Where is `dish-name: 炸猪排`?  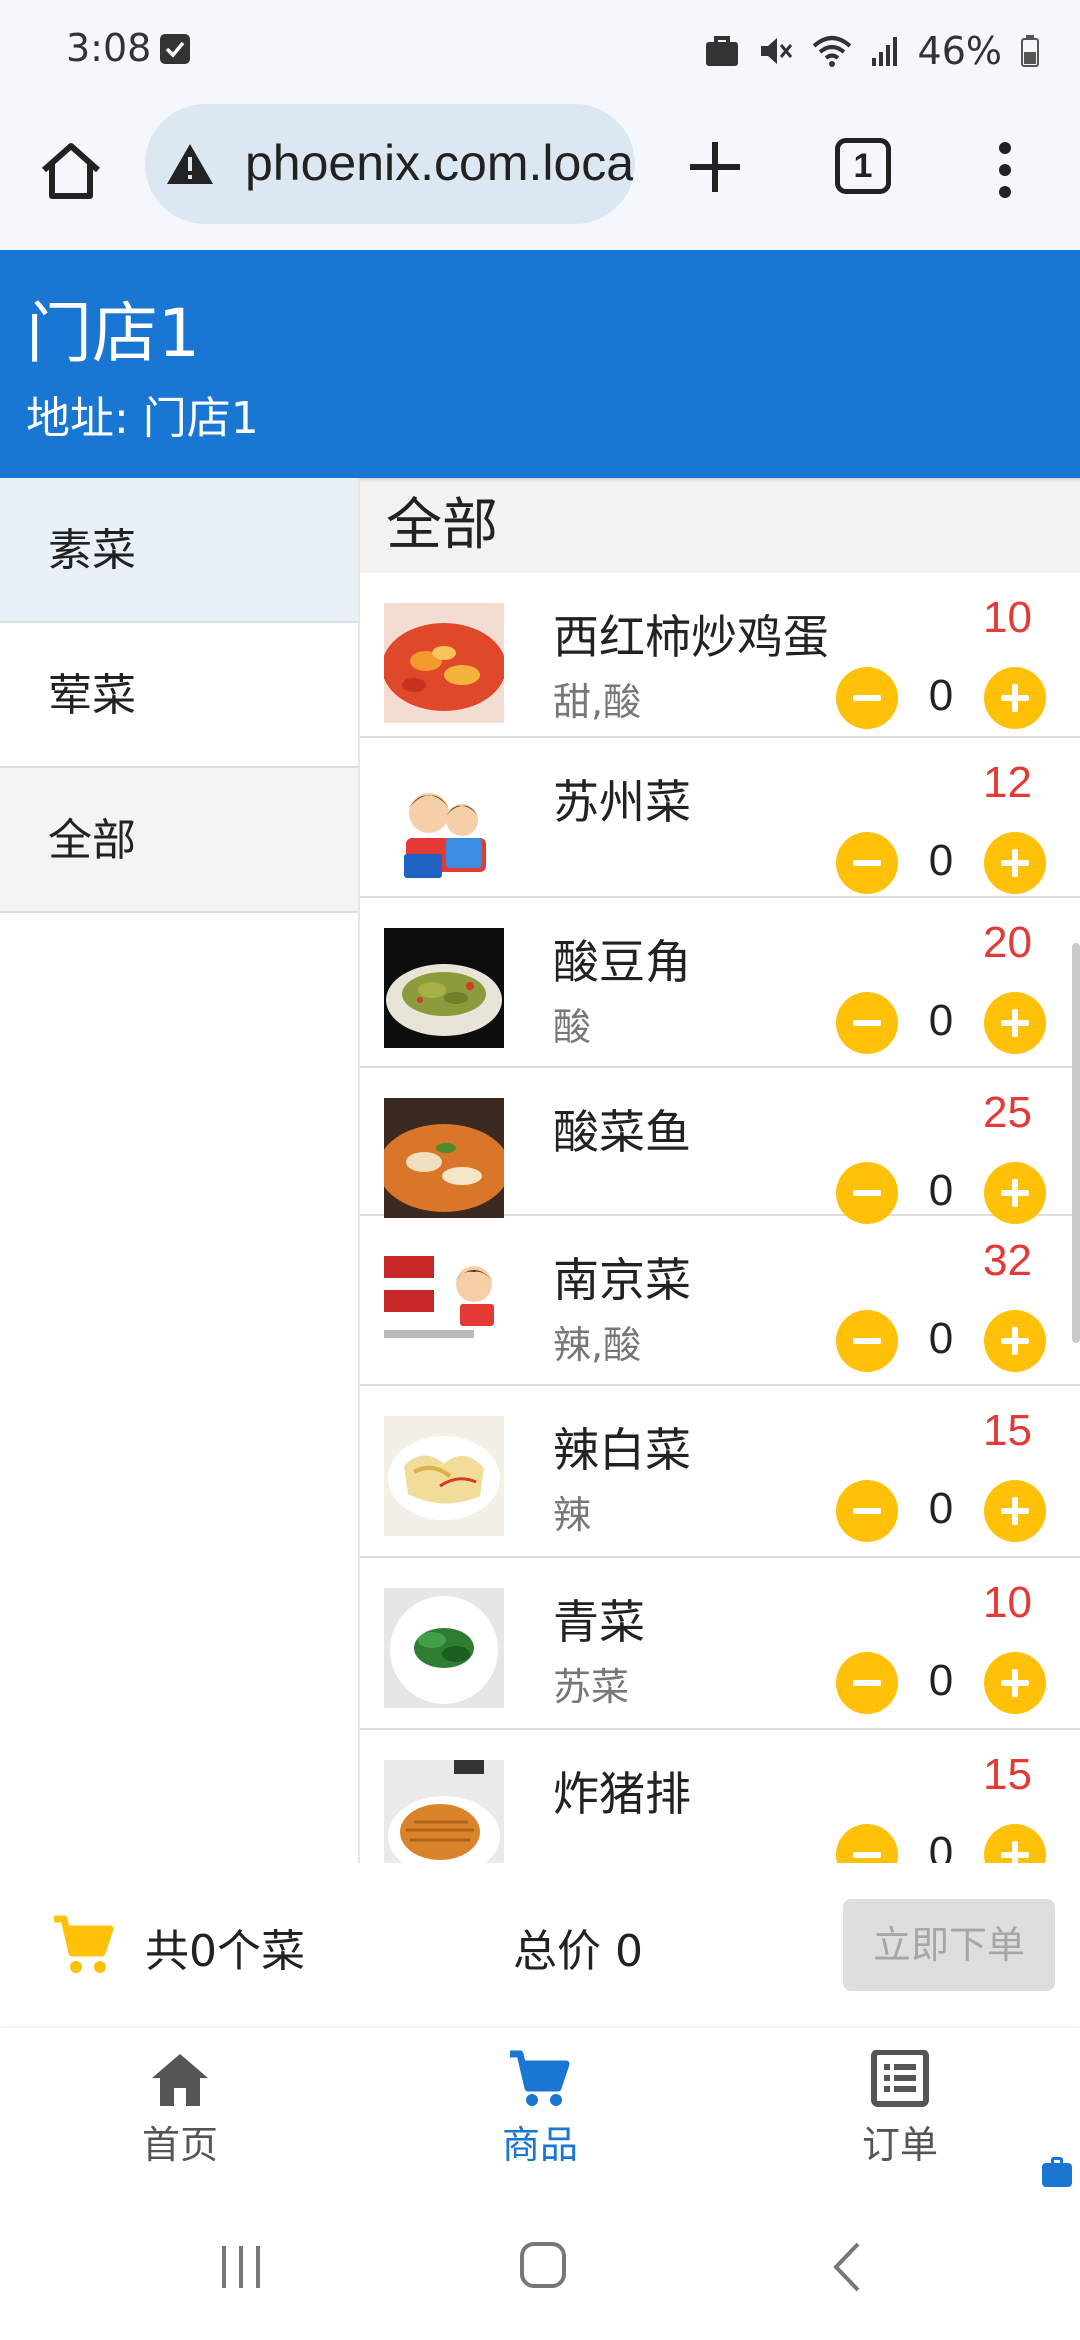
dish-name: 炸猪排 is located at coordinates (622, 1794).